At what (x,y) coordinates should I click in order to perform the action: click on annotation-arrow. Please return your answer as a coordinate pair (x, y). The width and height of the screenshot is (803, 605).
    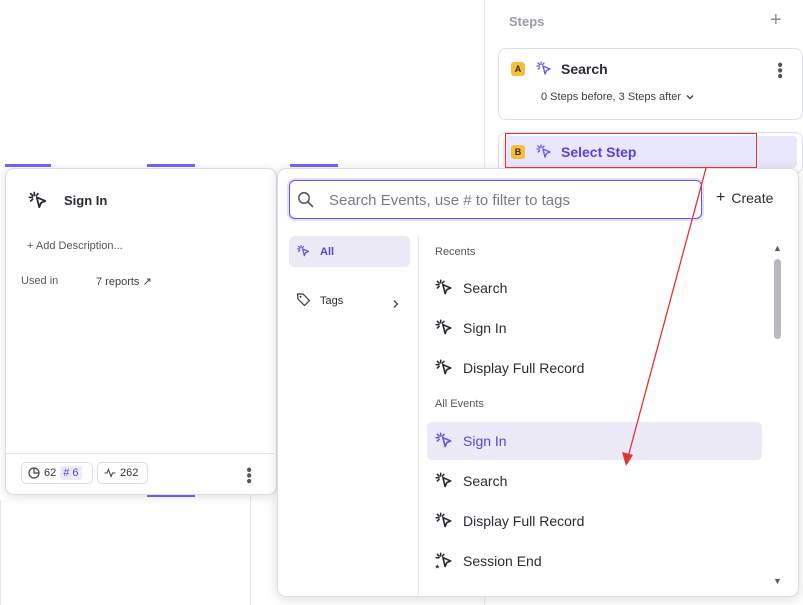
    Looking at the image, I should click on (664, 316).